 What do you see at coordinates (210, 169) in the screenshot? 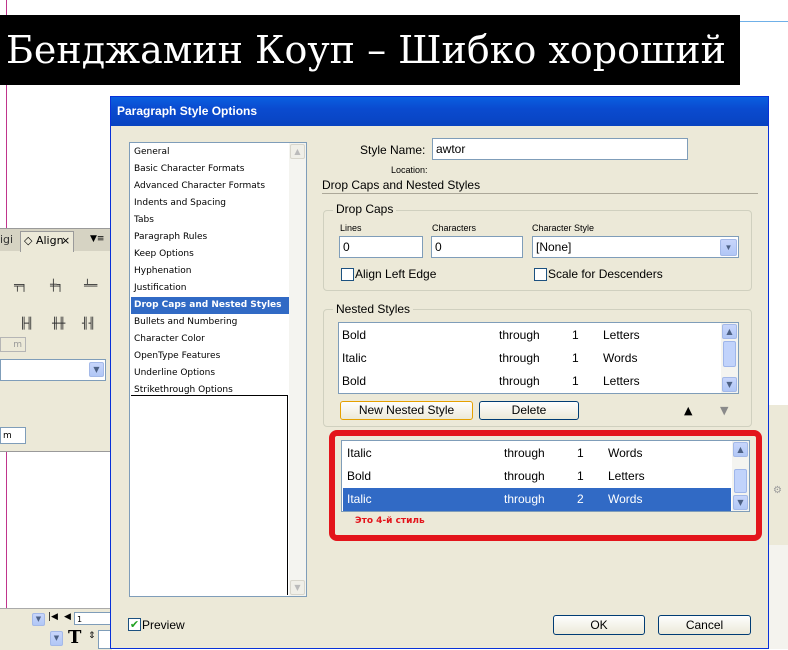
I see `category-item: Basic Character Formats` at bounding box center [210, 169].